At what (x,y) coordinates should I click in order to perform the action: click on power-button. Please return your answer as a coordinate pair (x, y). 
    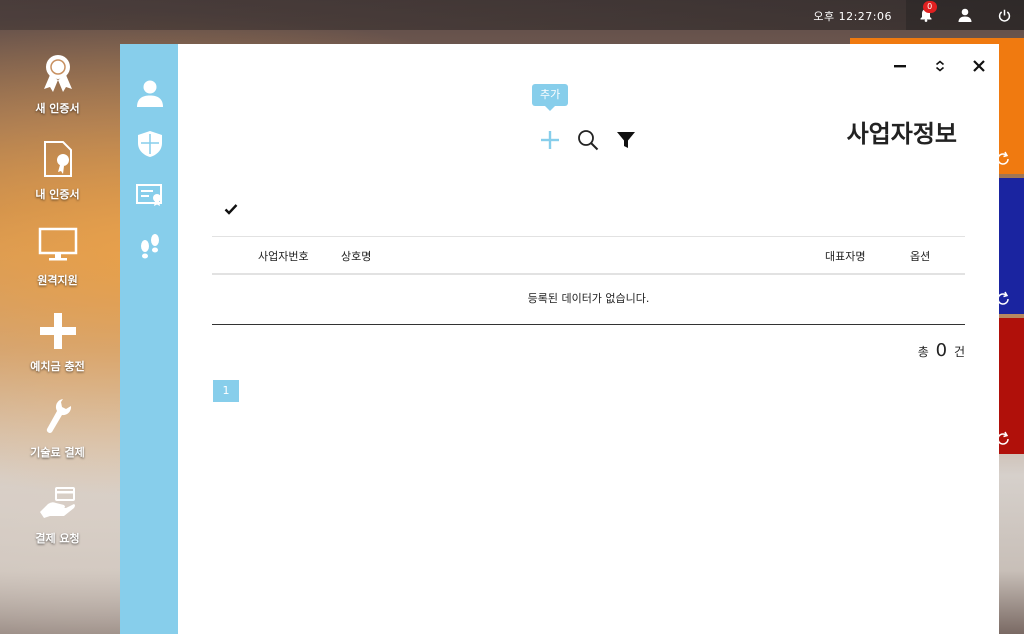
    Looking at the image, I should click on (1004, 15).